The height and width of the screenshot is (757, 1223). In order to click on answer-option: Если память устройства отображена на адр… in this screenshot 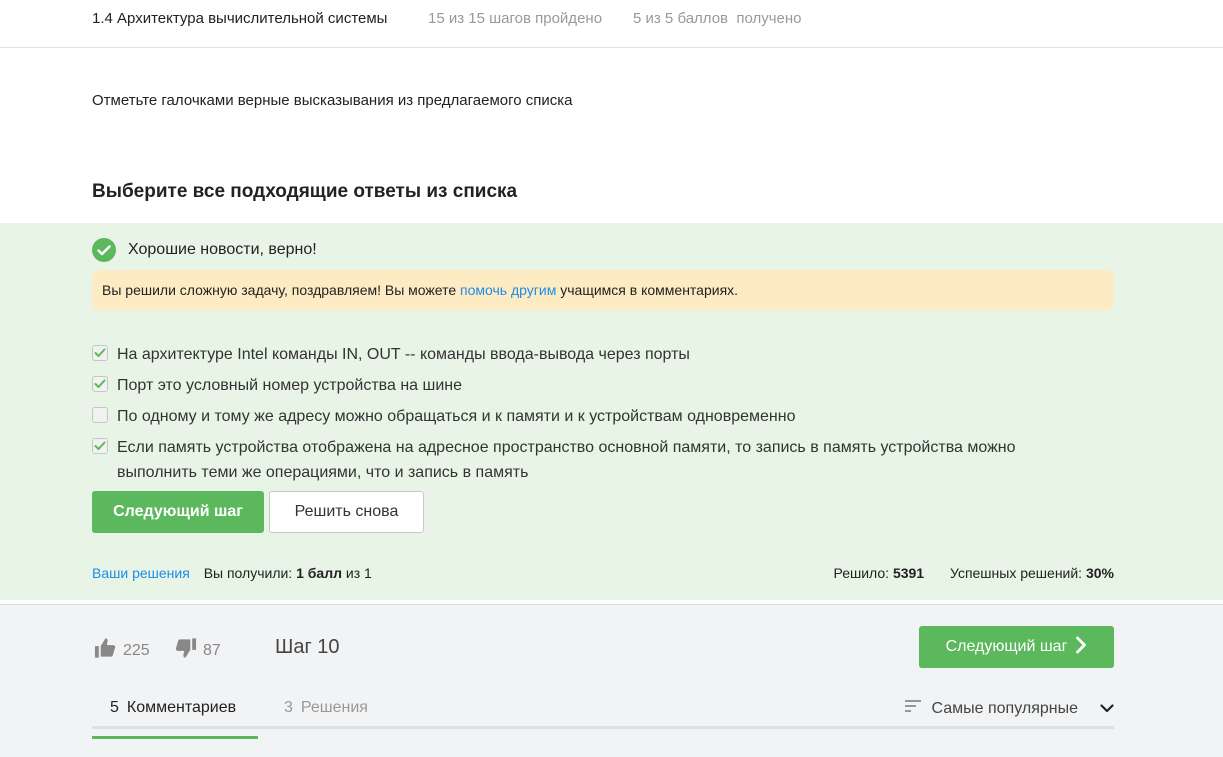, I will do `click(592, 460)`.